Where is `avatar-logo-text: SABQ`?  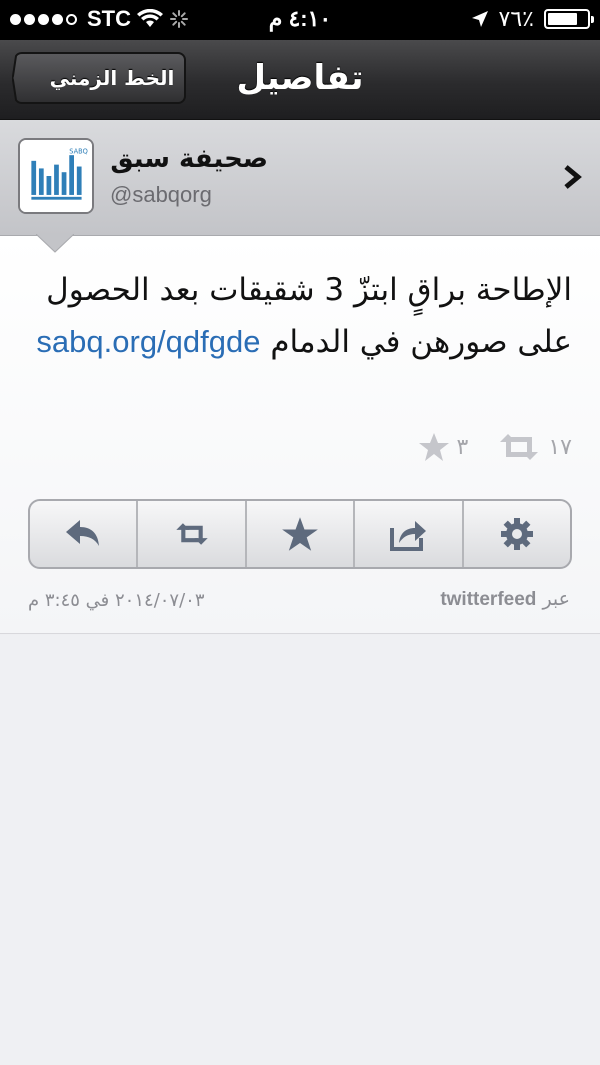
avatar-logo-text: SABQ is located at coordinates (78, 151).